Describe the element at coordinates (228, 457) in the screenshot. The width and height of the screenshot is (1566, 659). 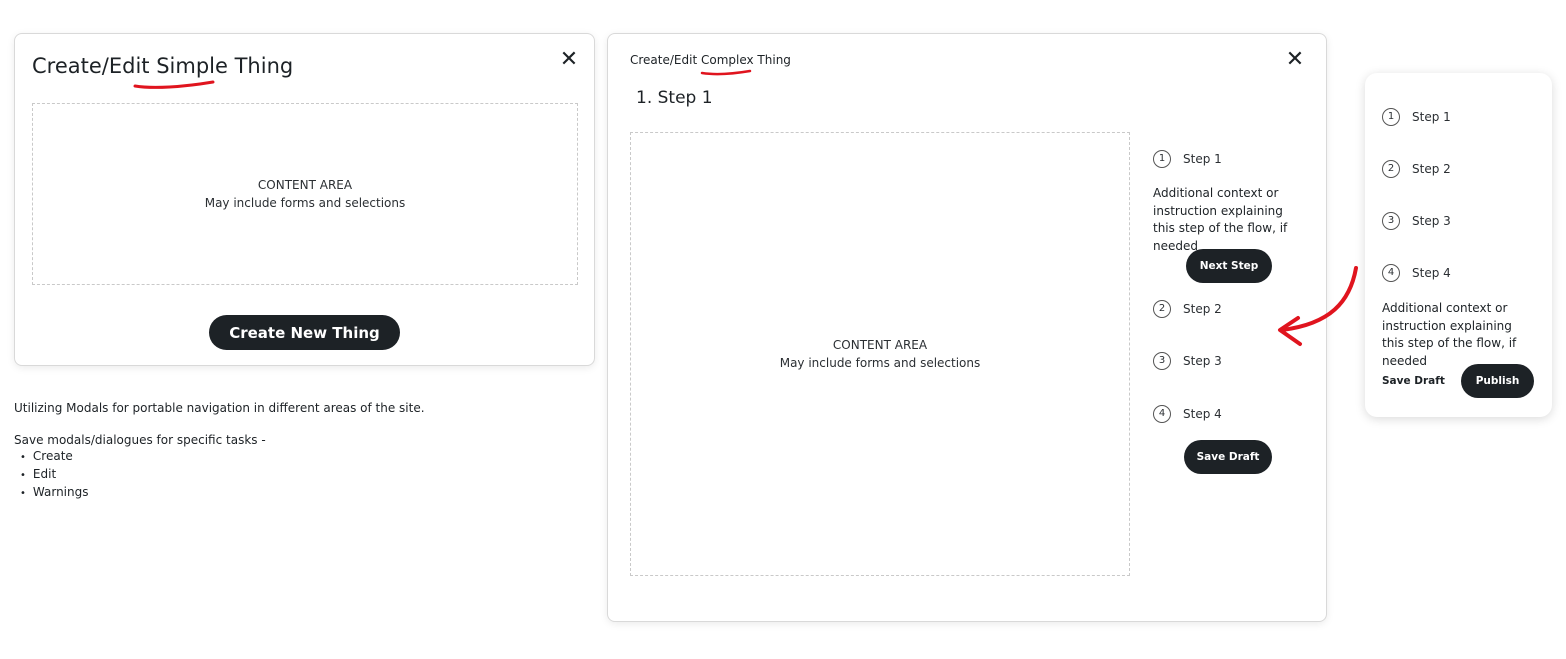
I see `list-item: Create` at that location.